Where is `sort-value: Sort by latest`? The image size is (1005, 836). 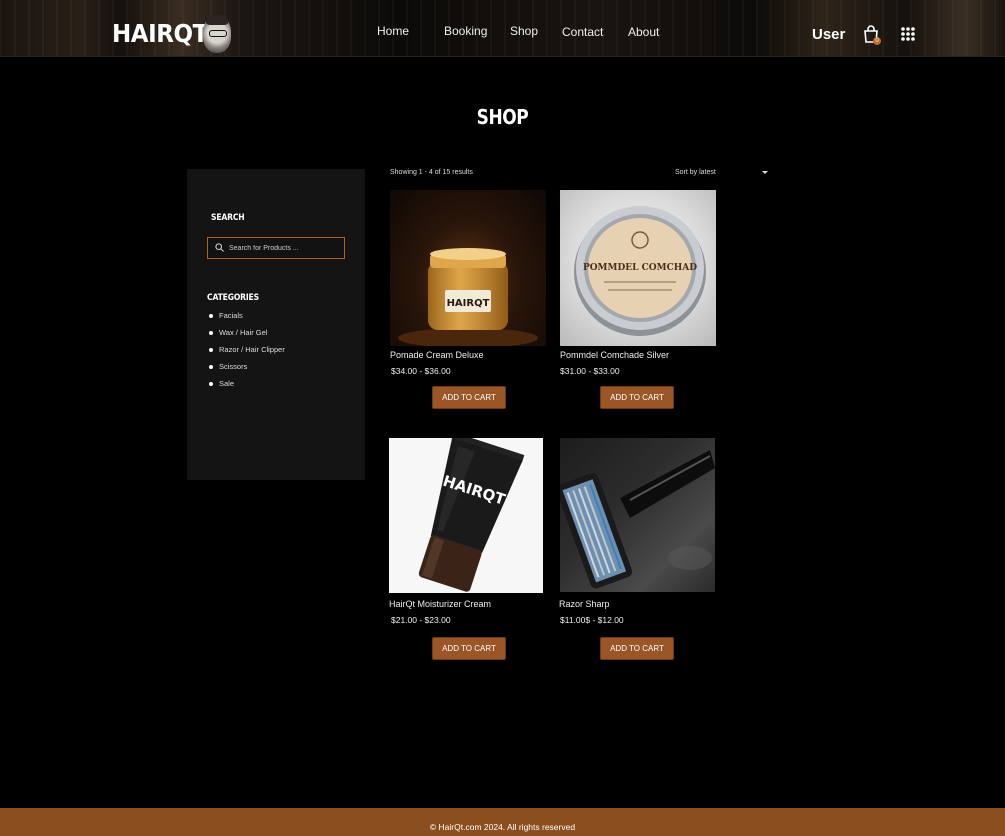 sort-value: Sort by latest is located at coordinates (695, 172).